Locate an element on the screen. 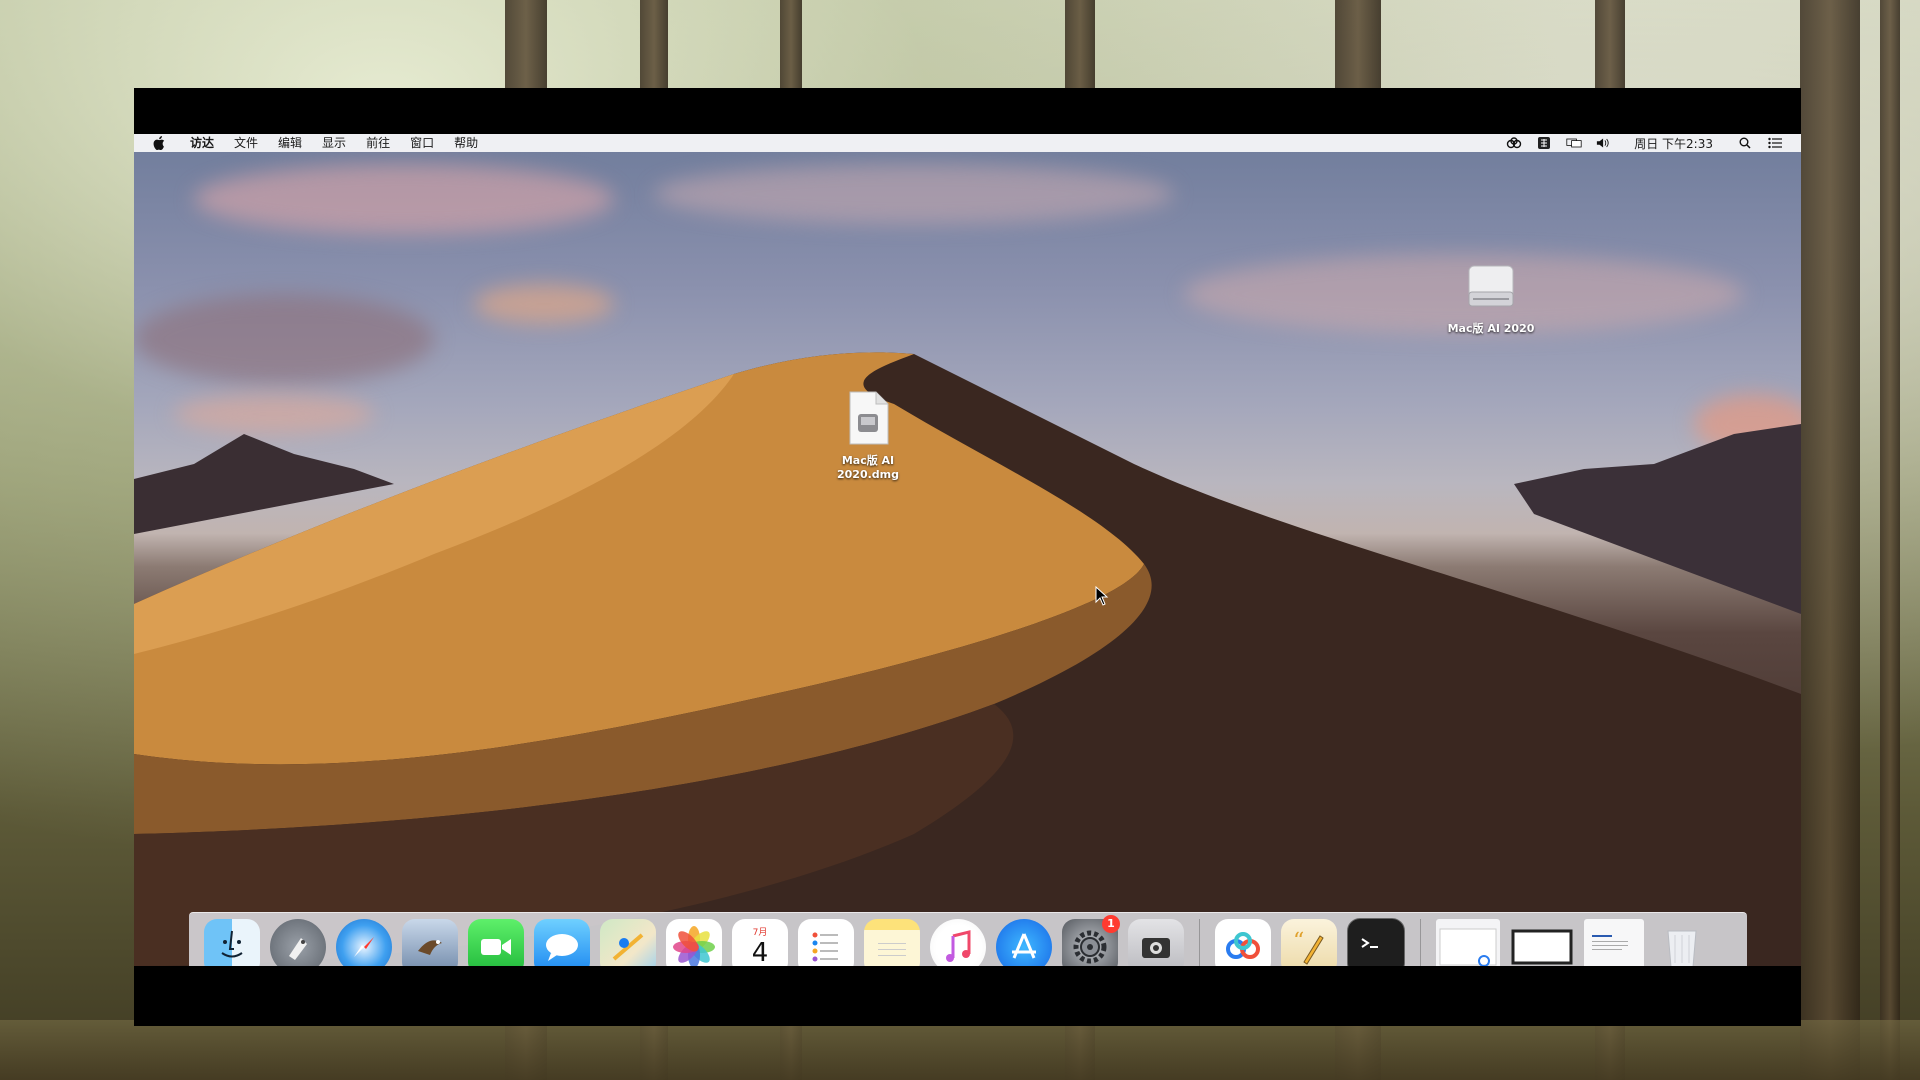 The height and width of the screenshot is (1080, 1920). dock-system-preferences: 1 is located at coordinates (1091, 940).